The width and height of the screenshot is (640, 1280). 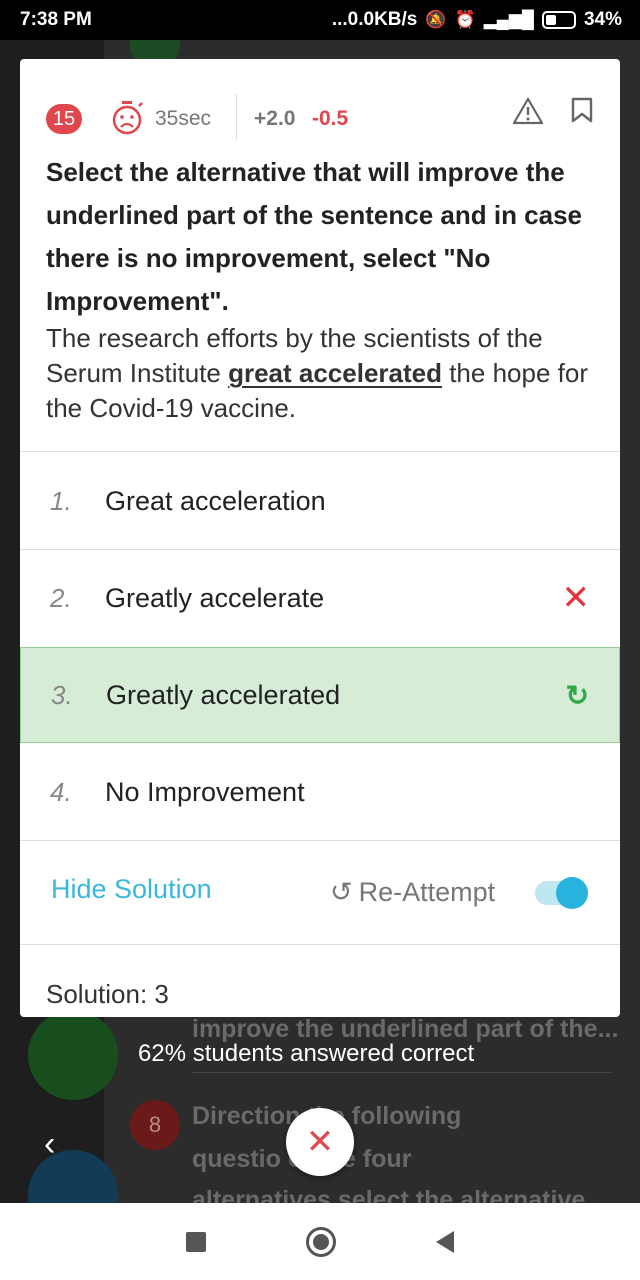 What do you see at coordinates (341, 892) in the screenshot?
I see `reattempt-icon: ↺` at bounding box center [341, 892].